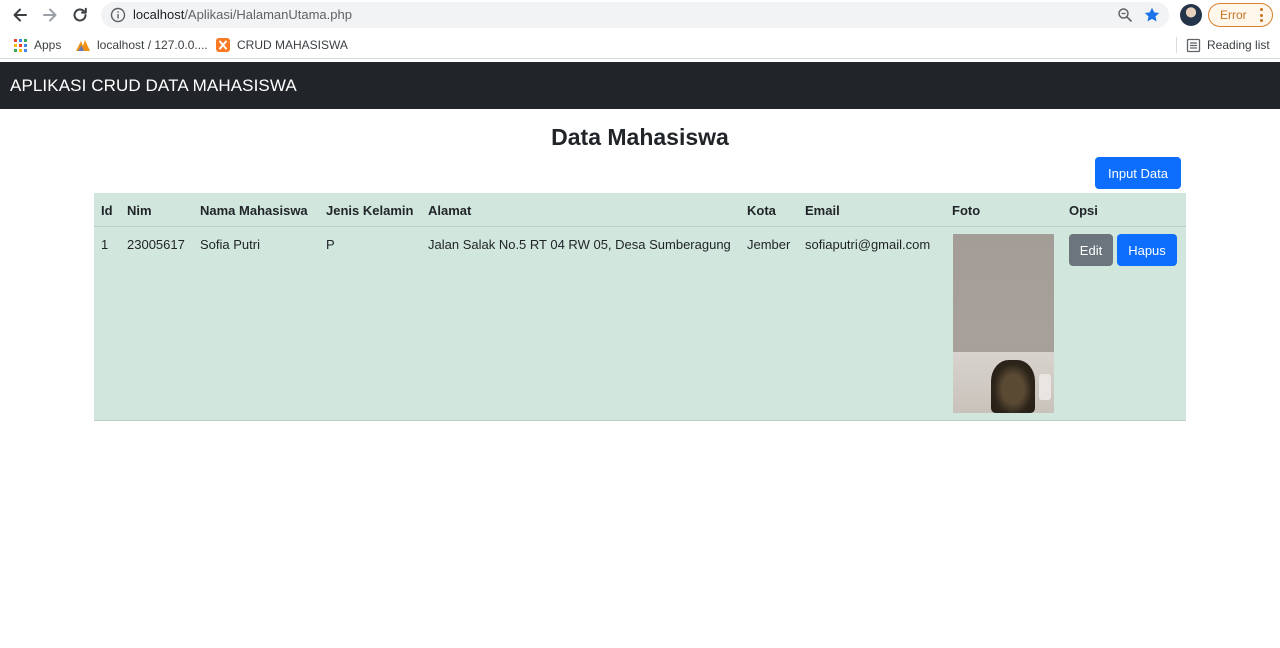  What do you see at coordinates (966, 210) in the screenshot?
I see `header-foto: Foto` at bounding box center [966, 210].